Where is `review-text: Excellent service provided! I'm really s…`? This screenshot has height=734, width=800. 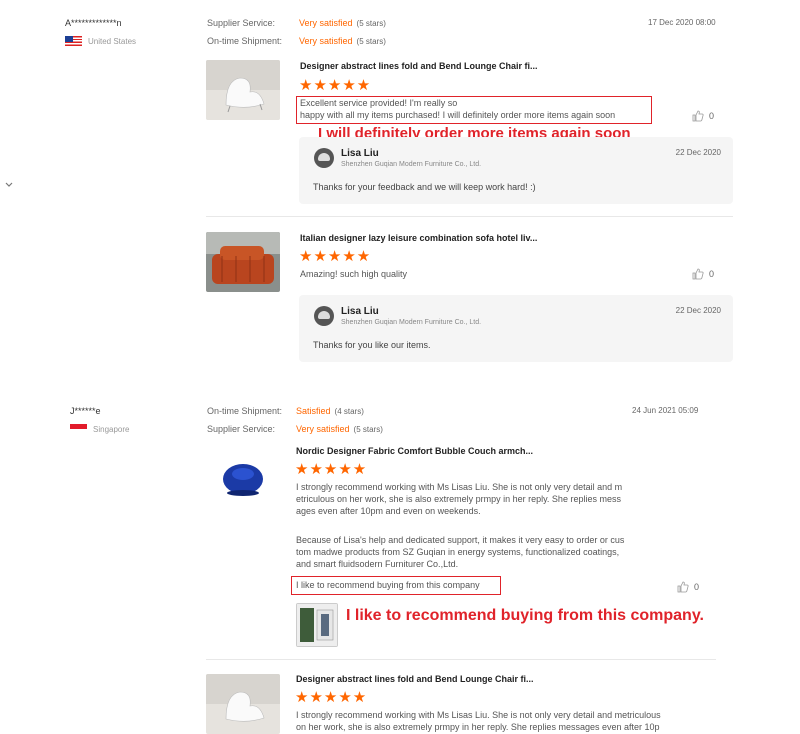
review-text: Excellent service provided! I'm really s… is located at coordinates (458, 109).